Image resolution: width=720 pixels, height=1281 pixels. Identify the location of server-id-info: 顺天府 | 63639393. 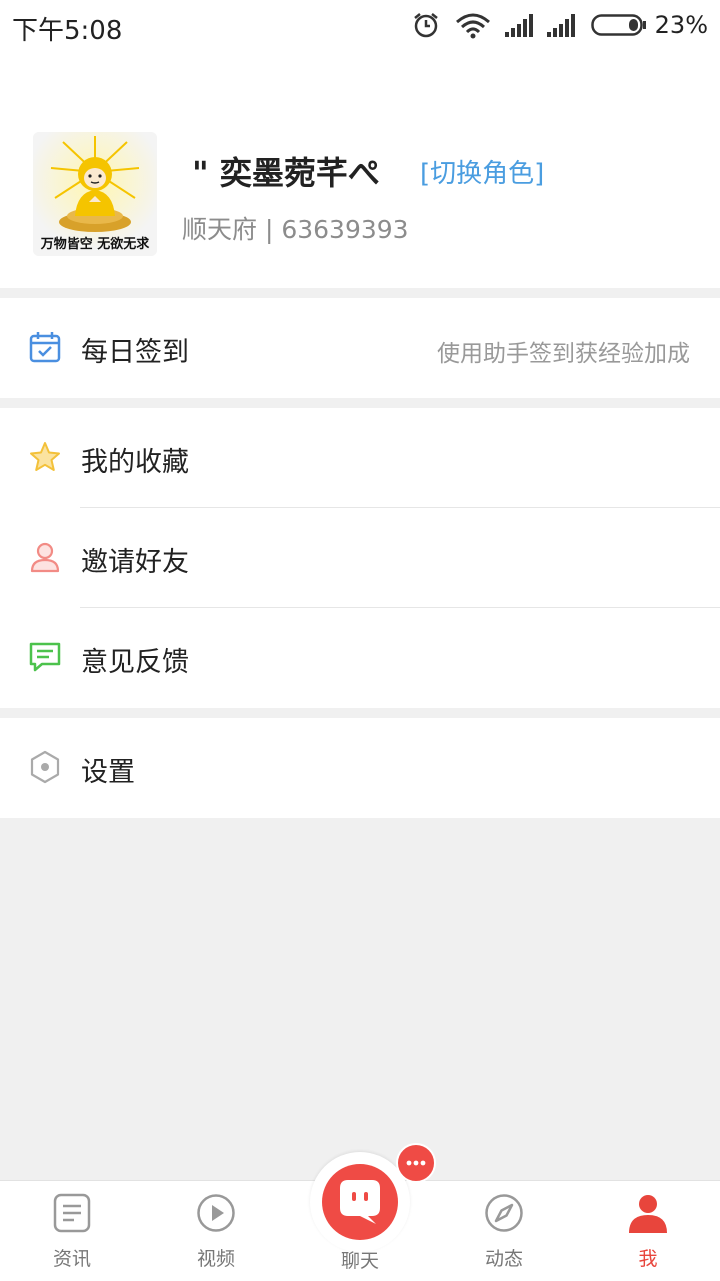
(295, 229).